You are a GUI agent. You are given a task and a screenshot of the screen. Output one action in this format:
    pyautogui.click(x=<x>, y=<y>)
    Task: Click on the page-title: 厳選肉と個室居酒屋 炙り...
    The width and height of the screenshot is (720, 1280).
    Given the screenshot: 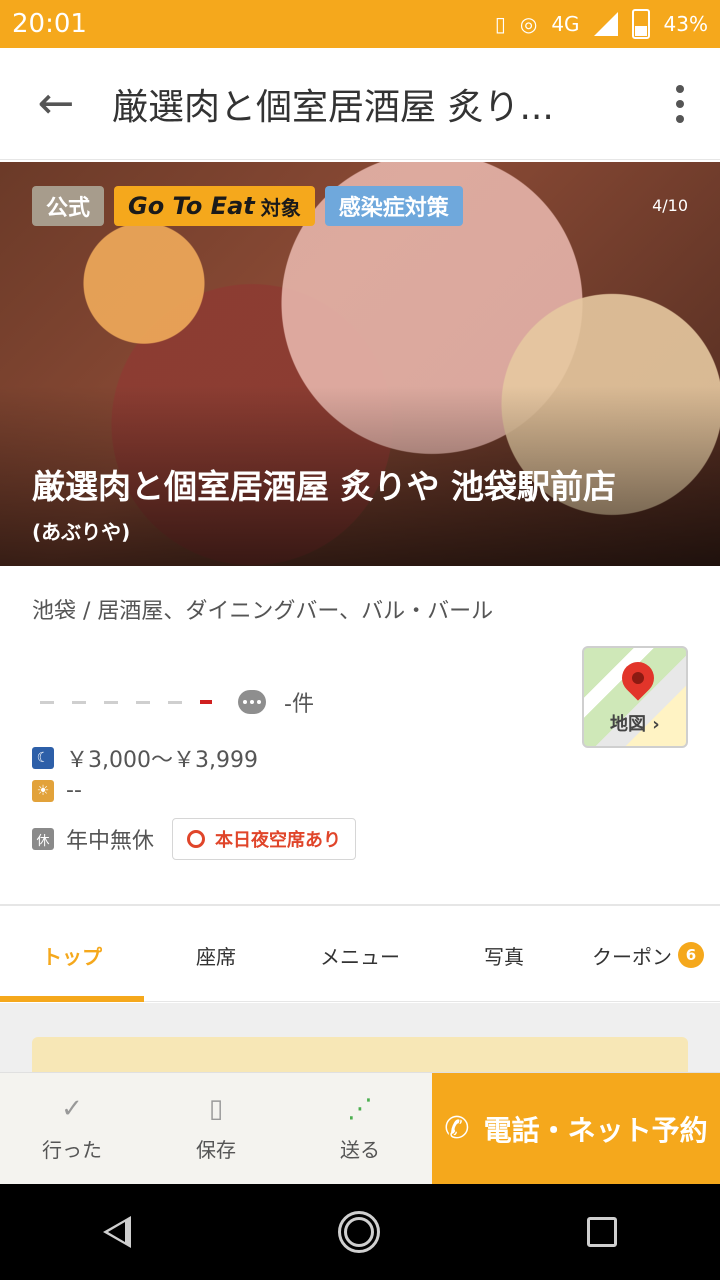 What is the action you would take?
    pyautogui.click(x=333, y=107)
    